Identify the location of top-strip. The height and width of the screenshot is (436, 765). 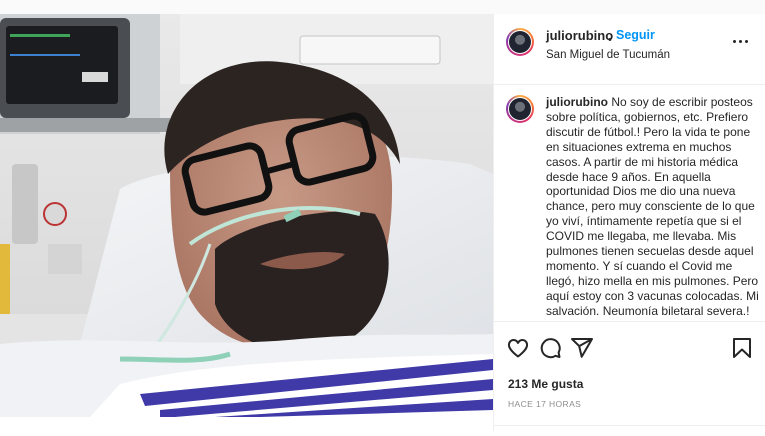
(382, 7).